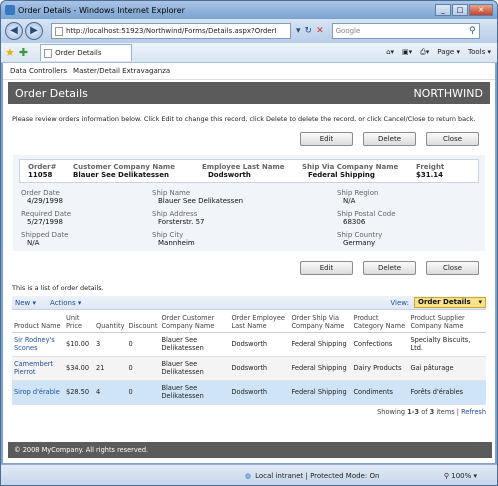  I want to click on product-link: Camembert Pierrot, so click(33, 368).